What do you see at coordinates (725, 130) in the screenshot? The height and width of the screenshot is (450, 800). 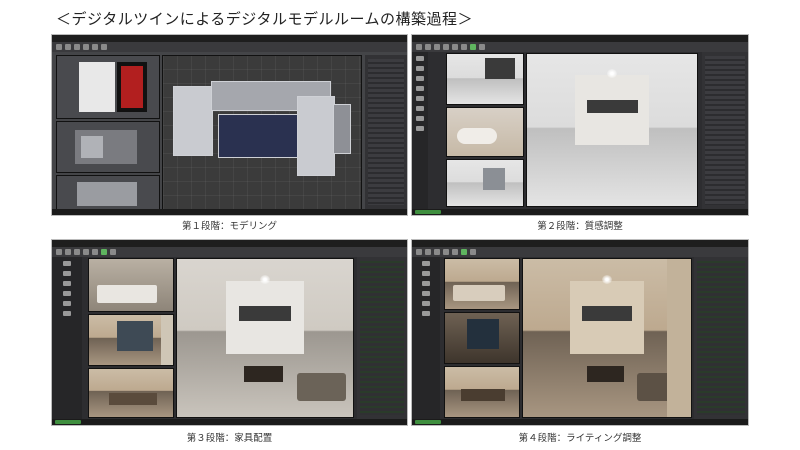 I see `details-panel` at bounding box center [725, 130].